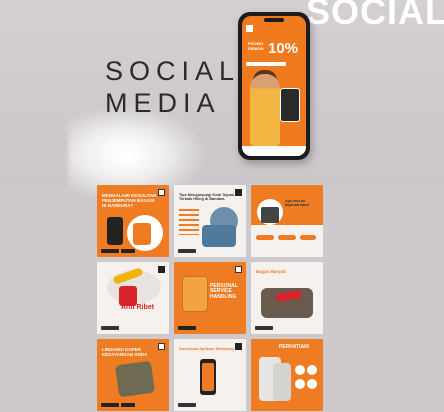 This screenshot has width=444, height=412. Describe the element at coordinates (163, 103) in the screenshot. I see `title-line-2: MEDIA` at that location.